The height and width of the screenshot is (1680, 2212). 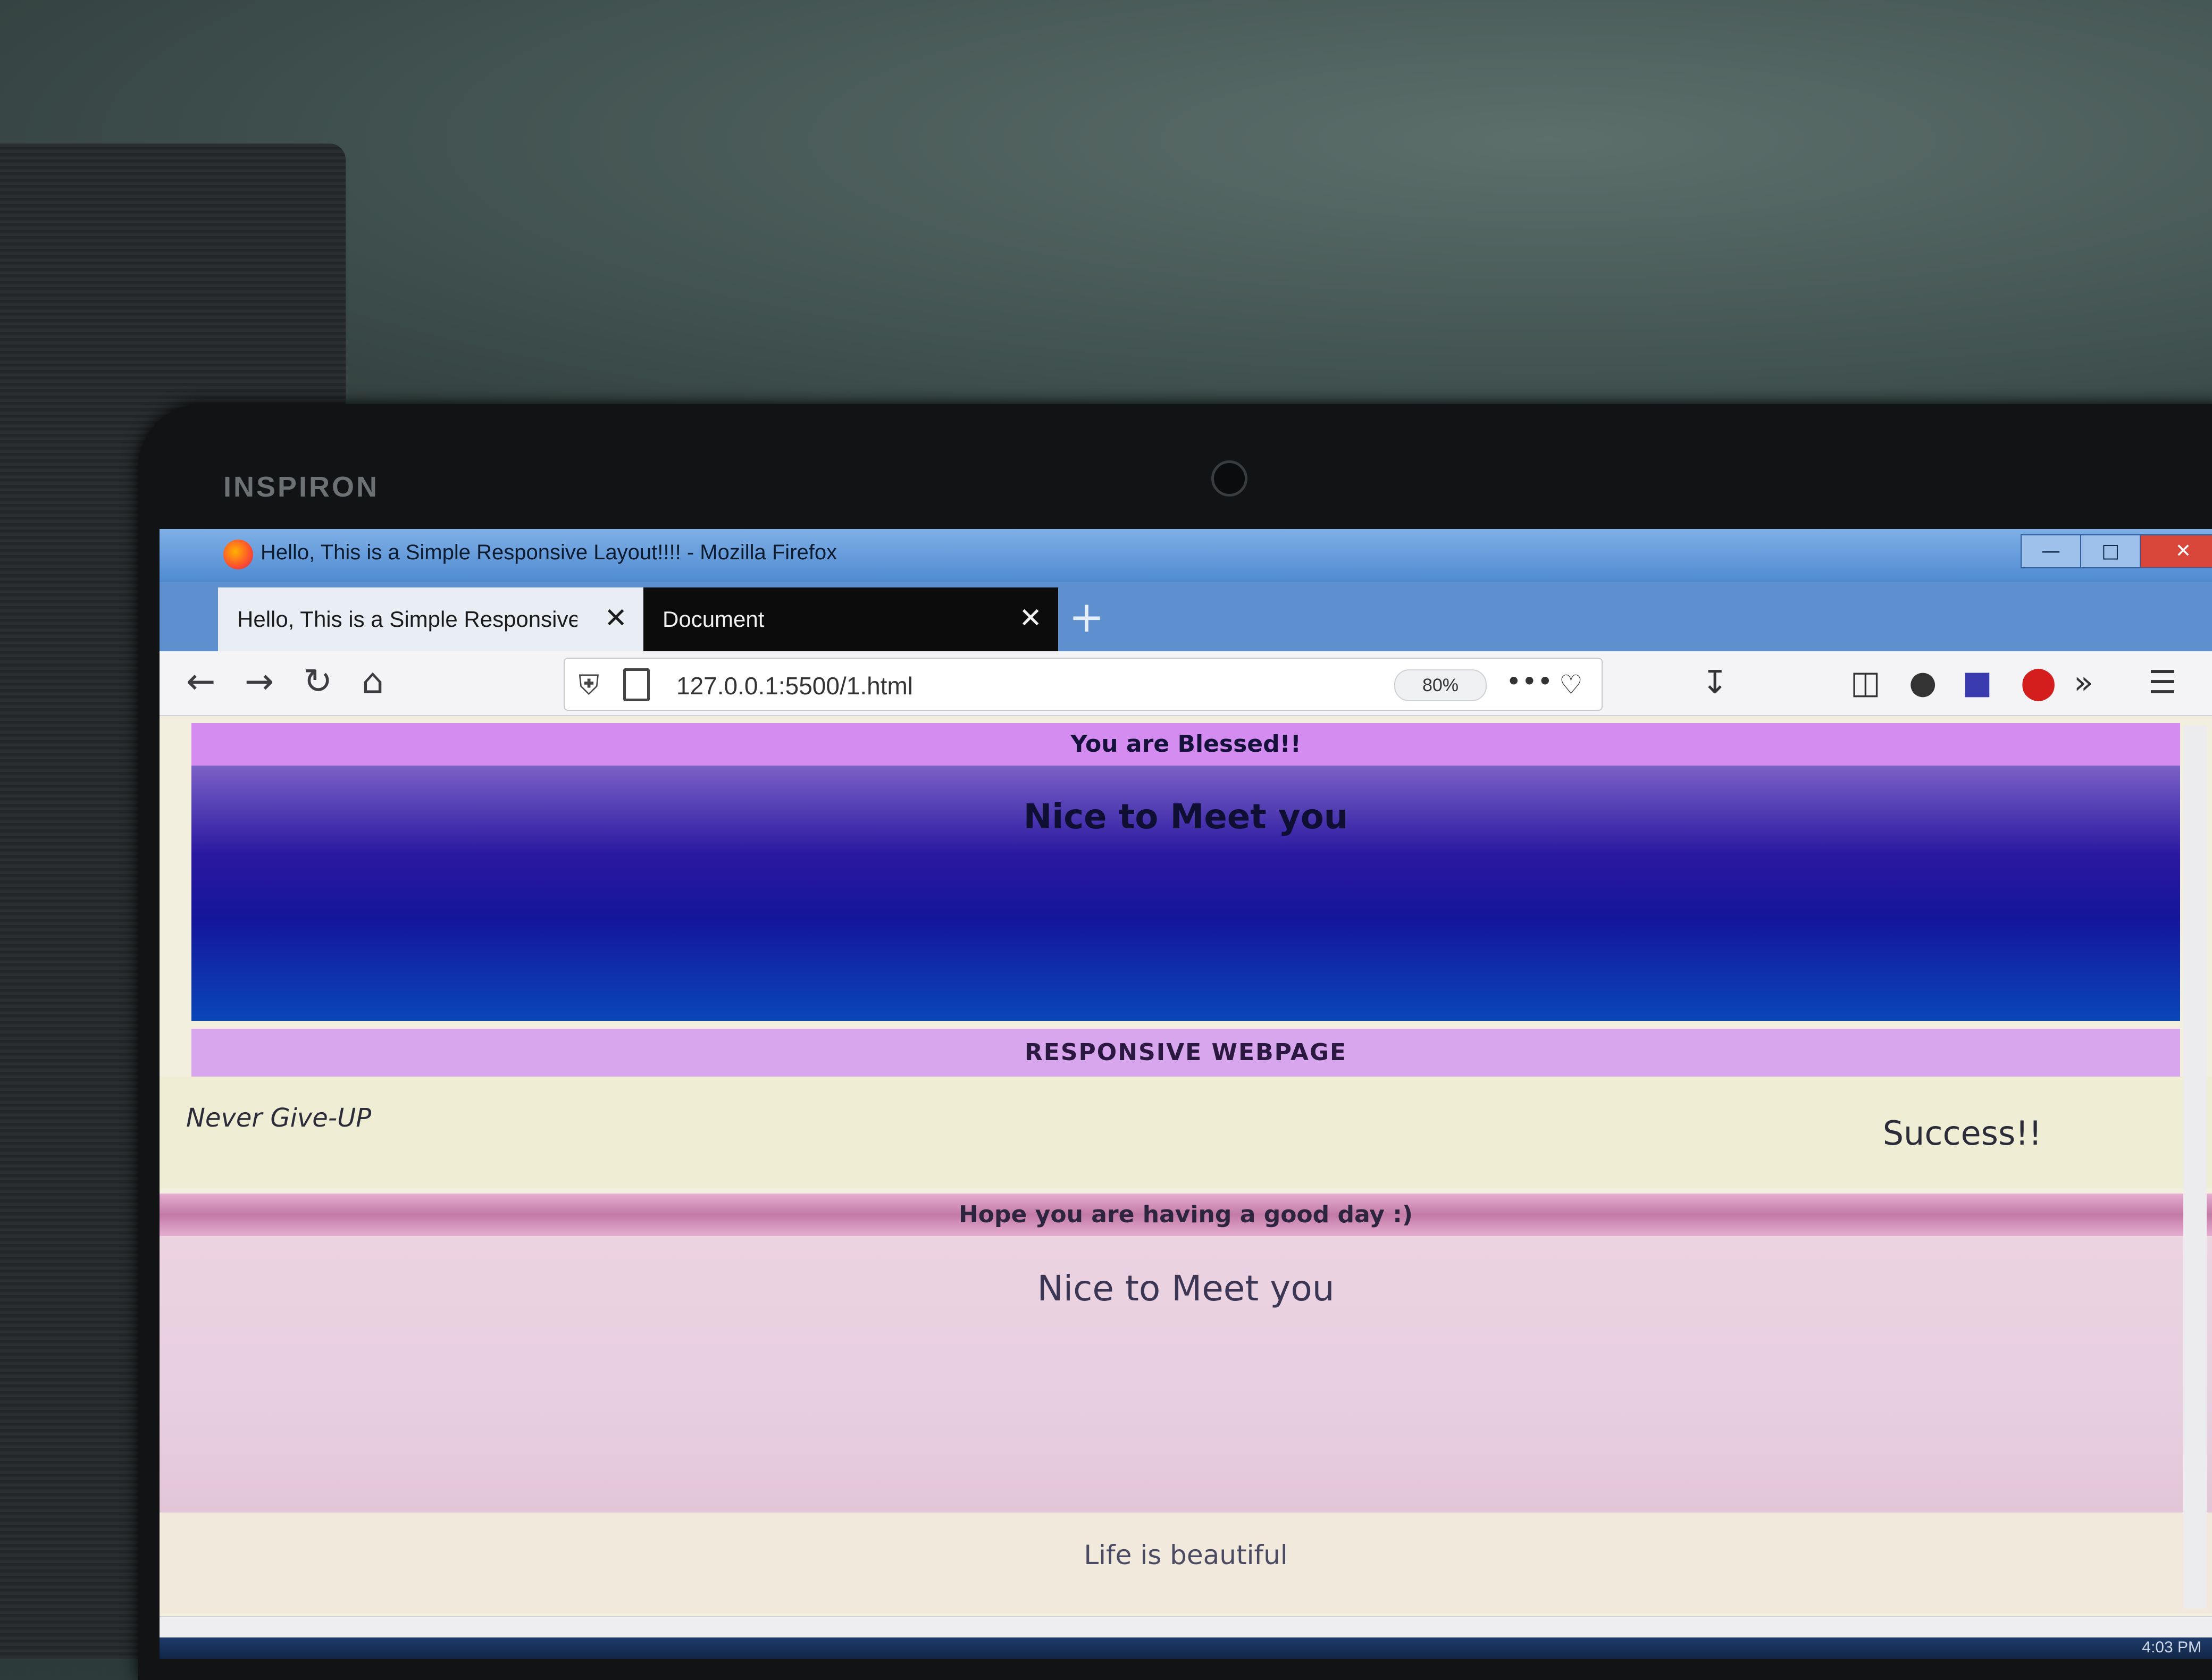 I want to click on close-window-button: ✕, so click(x=2176, y=551).